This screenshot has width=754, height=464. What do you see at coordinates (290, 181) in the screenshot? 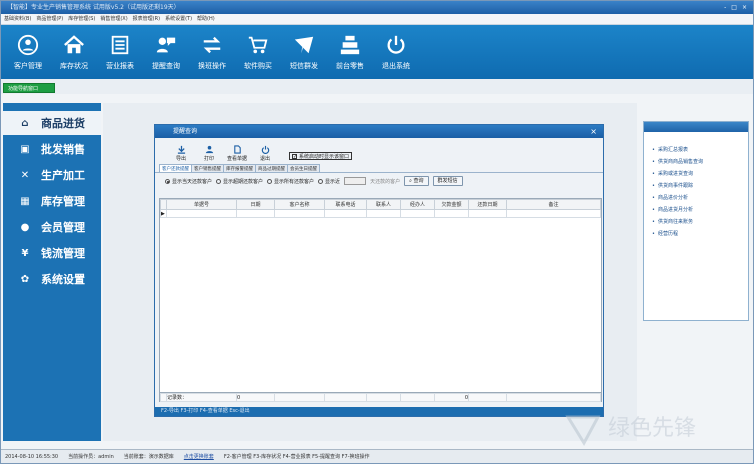
I see `radio-all: 显示所有还款客户` at bounding box center [290, 181].